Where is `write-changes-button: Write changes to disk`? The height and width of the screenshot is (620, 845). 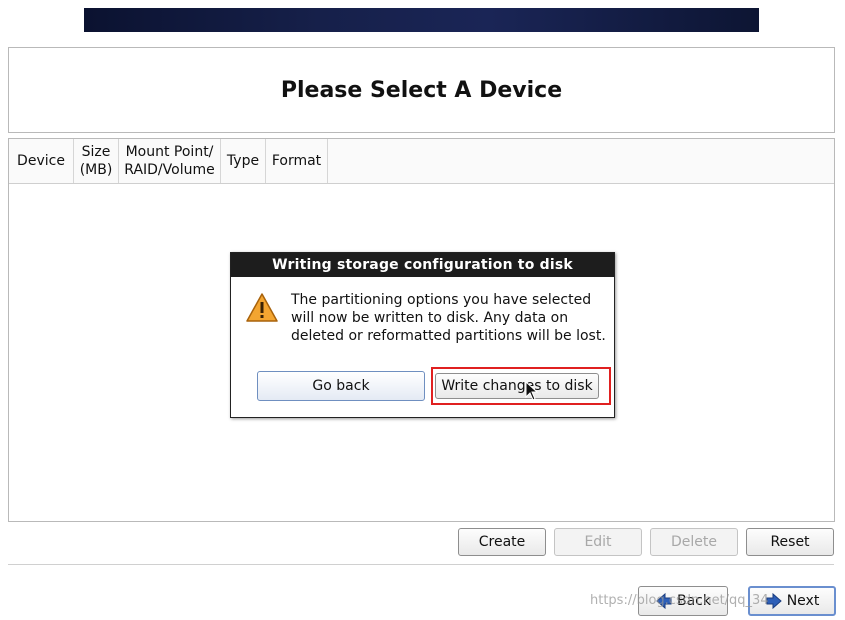 write-changes-button: Write changes to disk is located at coordinates (517, 386).